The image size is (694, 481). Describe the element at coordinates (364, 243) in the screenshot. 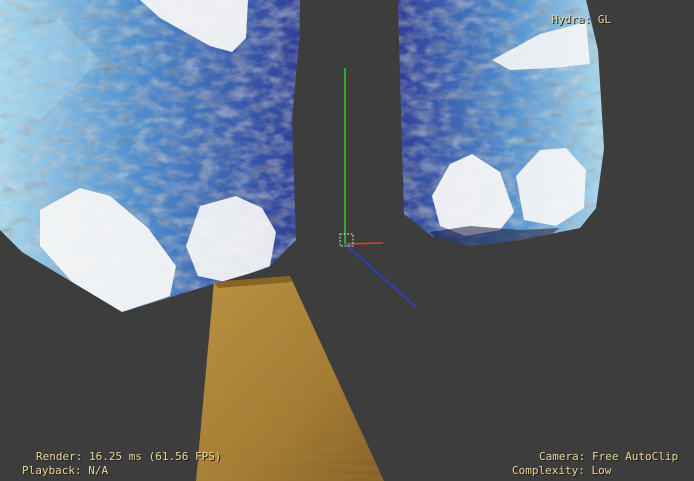

I see `x-axis-line` at that location.